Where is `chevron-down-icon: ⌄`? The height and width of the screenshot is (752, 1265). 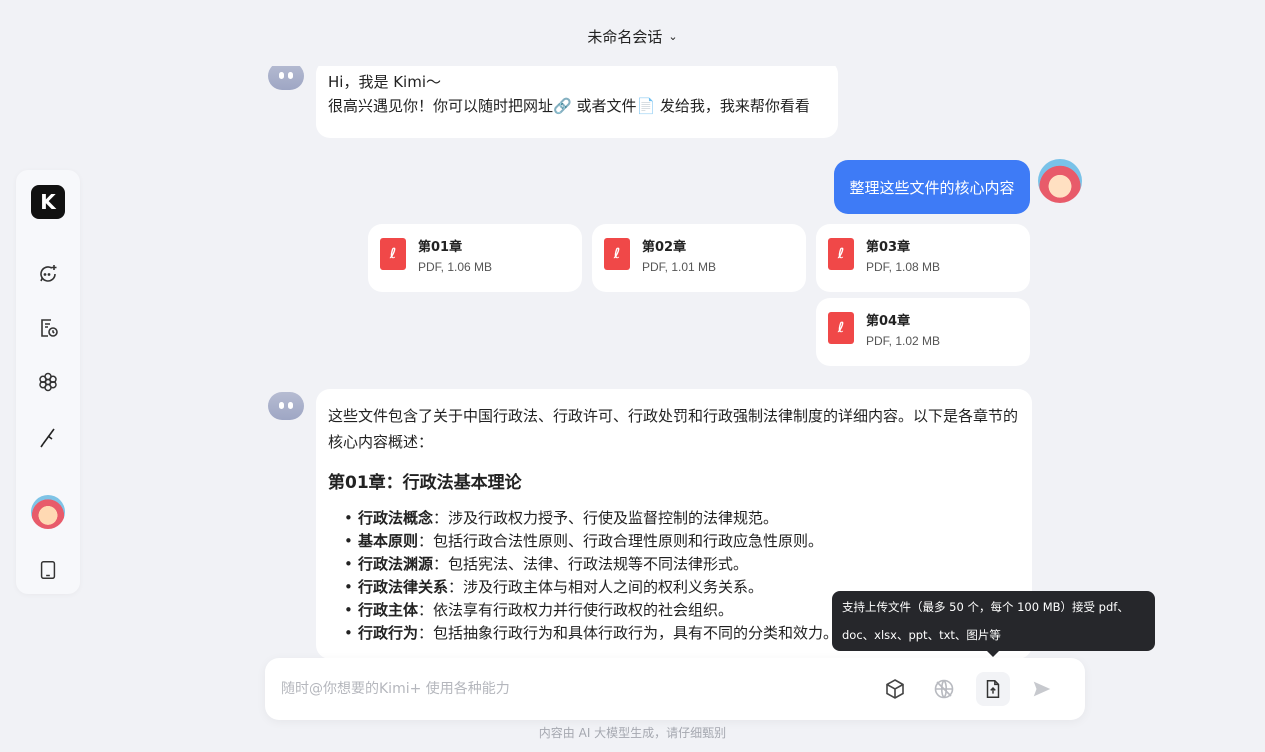 chevron-down-icon: ⌄ is located at coordinates (673, 36).